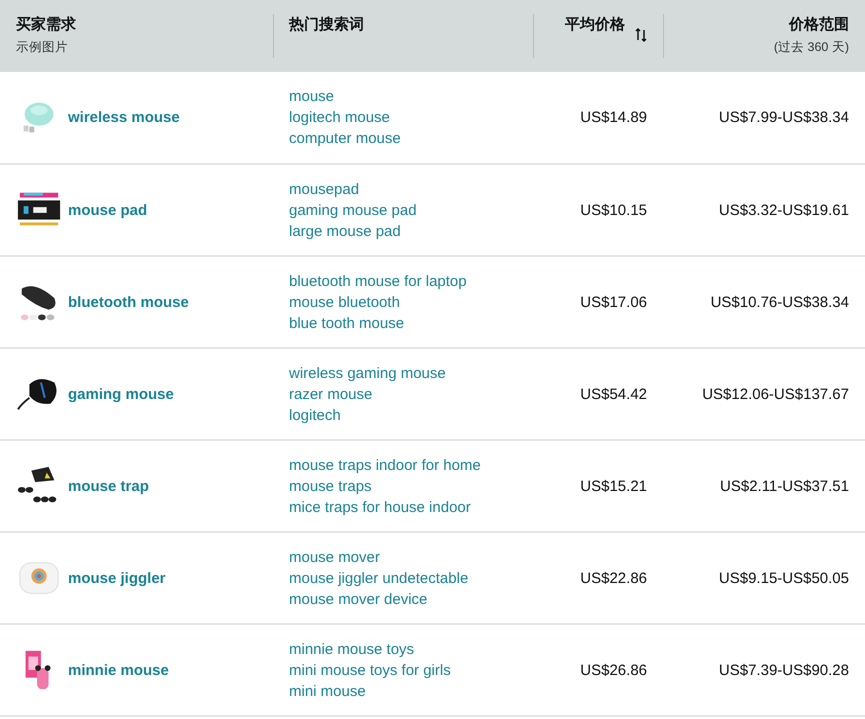  What do you see at coordinates (118, 670) in the screenshot?
I see `product-link: minnie mouse` at bounding box center [118, 670].